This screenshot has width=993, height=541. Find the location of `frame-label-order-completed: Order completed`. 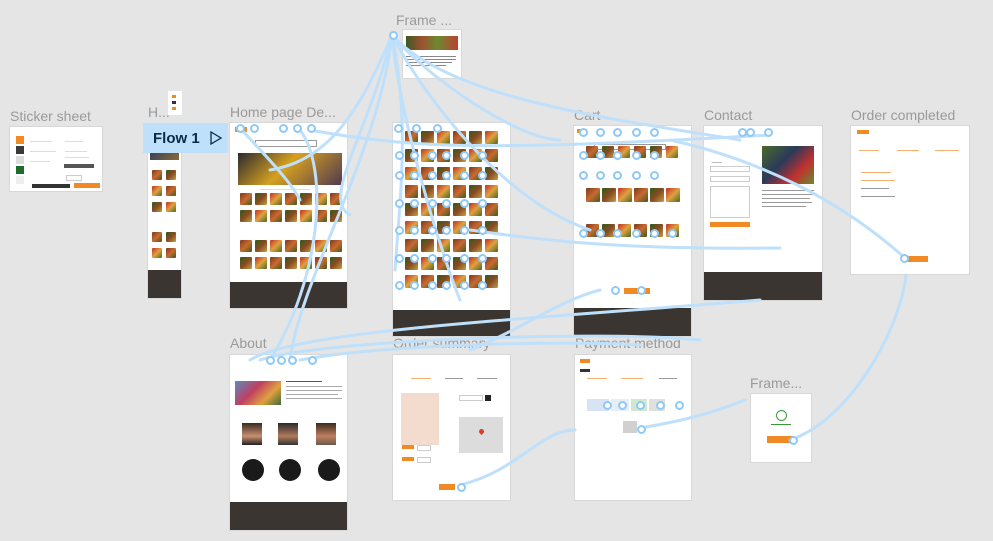

frame-label-order-completed: Order completed is located at coordinates (903, 115).